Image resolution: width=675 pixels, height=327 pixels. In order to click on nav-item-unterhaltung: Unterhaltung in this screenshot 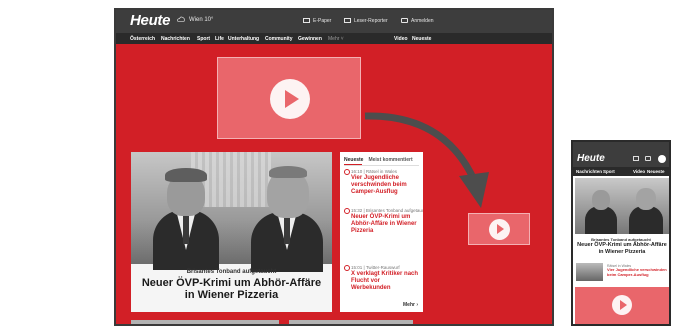, I will do `click(243, 39)`.